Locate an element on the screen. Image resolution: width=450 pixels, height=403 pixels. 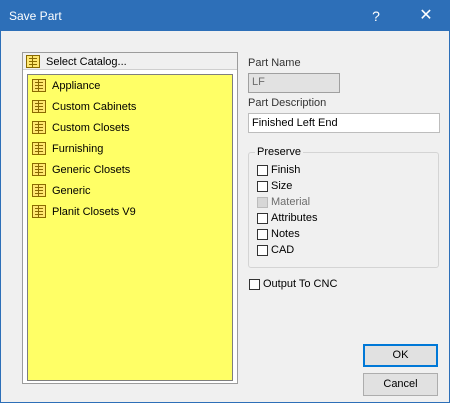
preserve-legend: Preserve is located at coordinates (279, 152).